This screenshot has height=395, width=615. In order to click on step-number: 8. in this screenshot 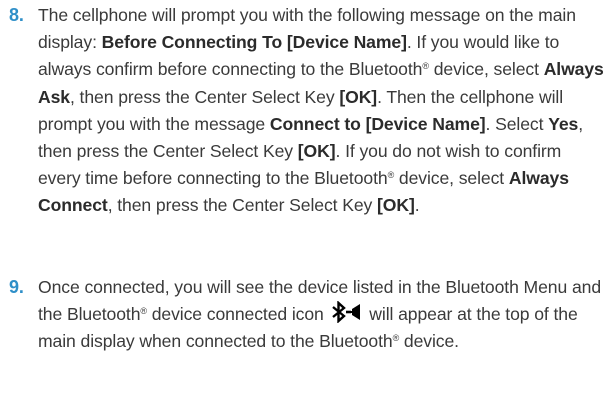, I will do `click(16, 15)`.